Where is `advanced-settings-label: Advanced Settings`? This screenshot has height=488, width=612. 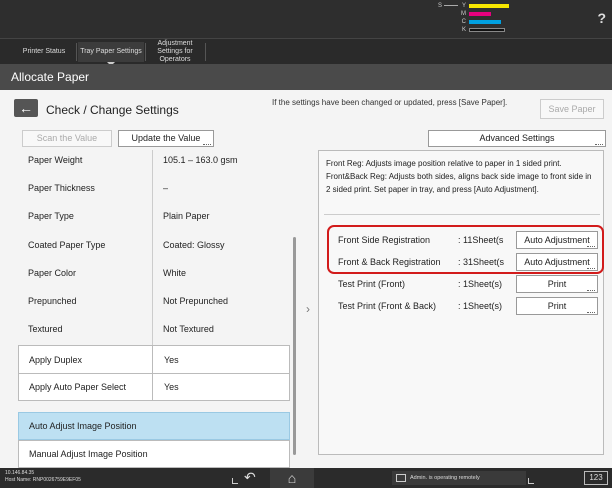
advanced-settings-label: Advanced Settings is located at coordinates (517, 138).